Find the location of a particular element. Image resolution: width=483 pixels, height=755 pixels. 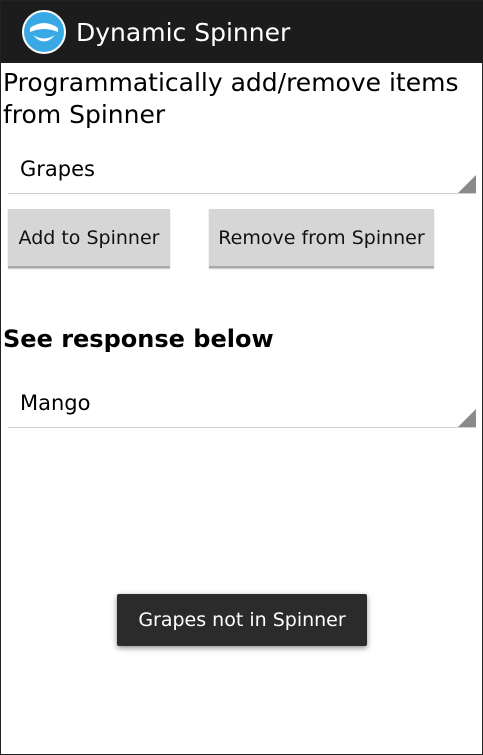

app-face-icon is located at coordinates (44, 32).